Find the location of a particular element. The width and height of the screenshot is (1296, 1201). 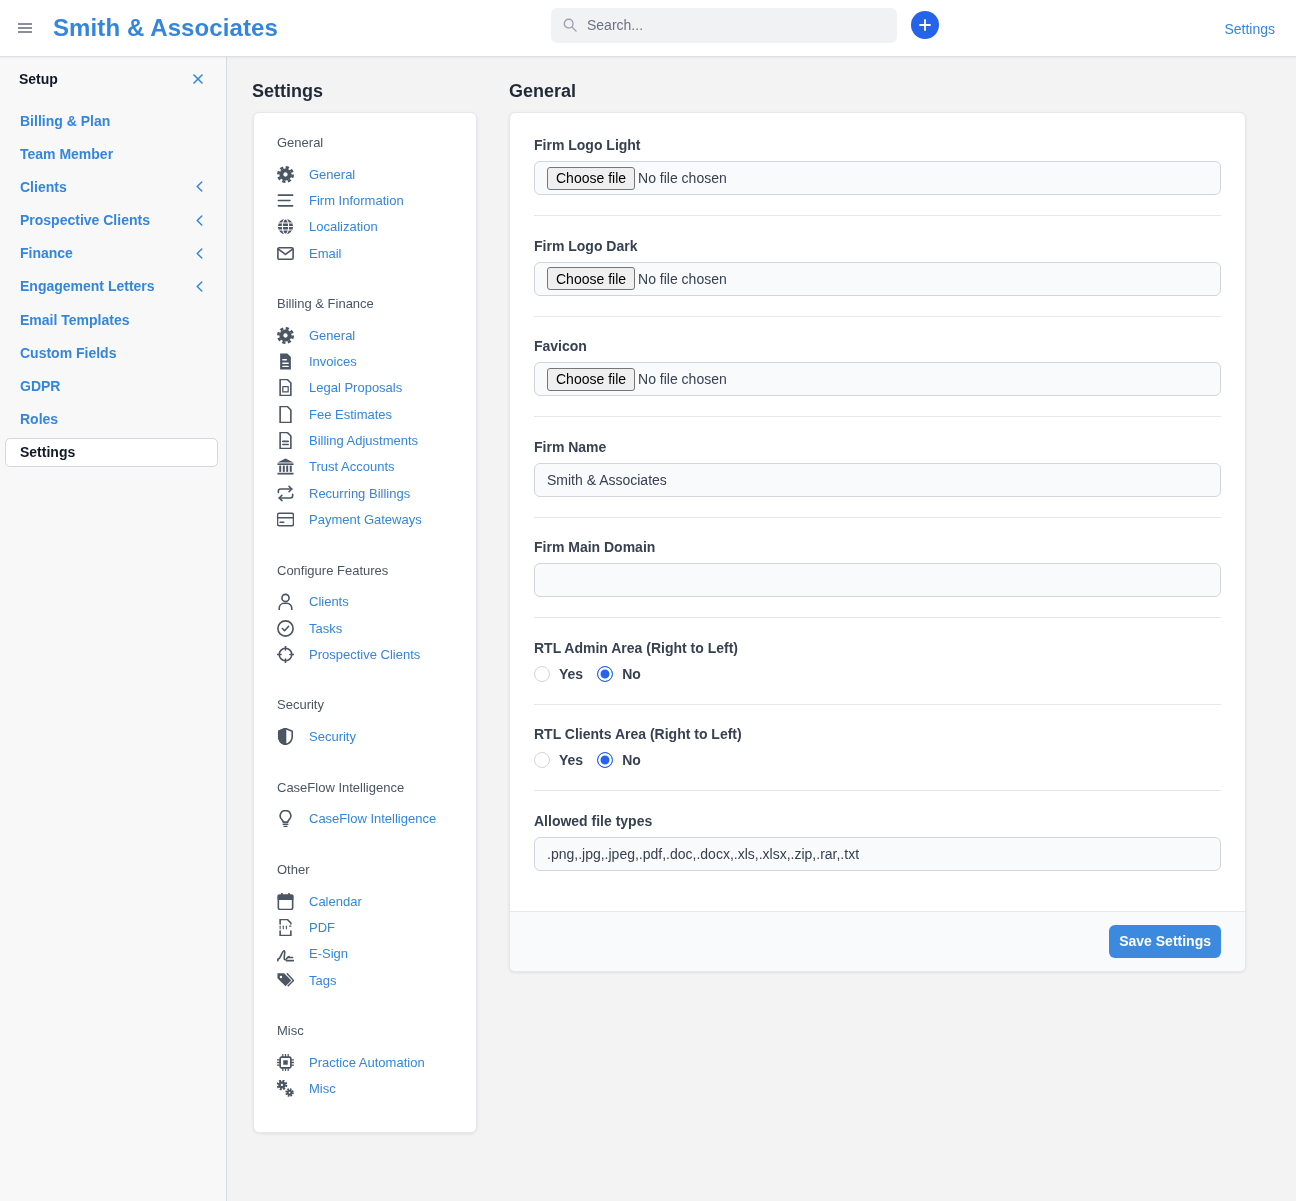

gears-icon is located at coordinates (285, 1089).